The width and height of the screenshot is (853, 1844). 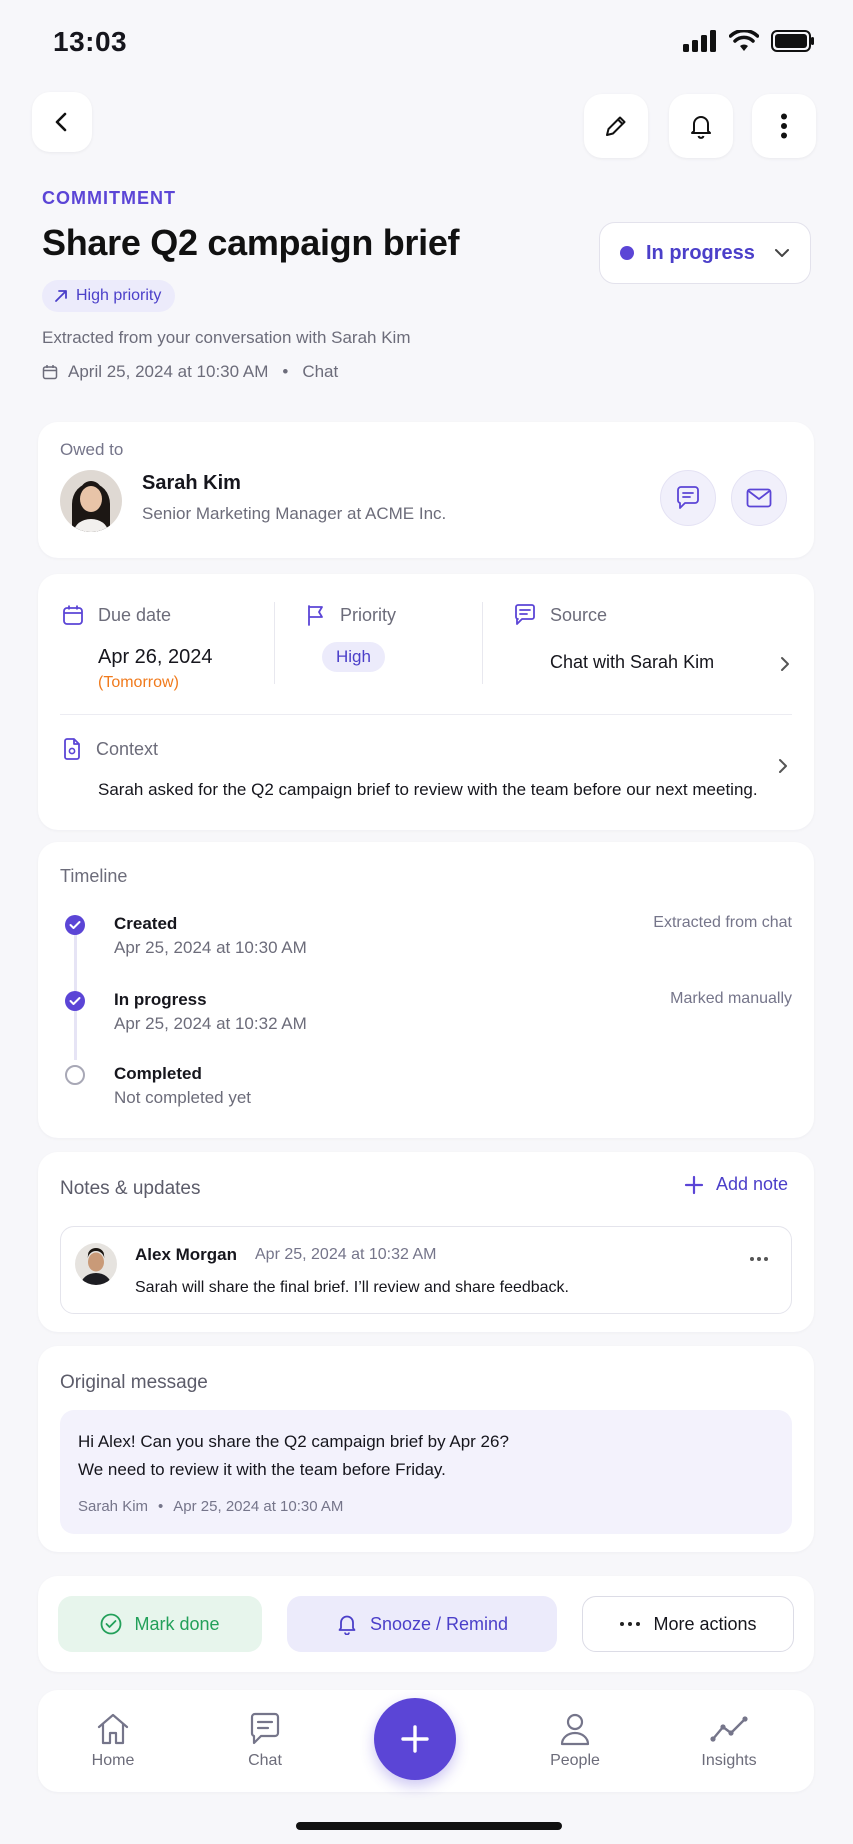 What do you see at coordinates (146, 923) in the screenshot?
I see `timeline-item-title: Created` at bounding box center [146, 923].